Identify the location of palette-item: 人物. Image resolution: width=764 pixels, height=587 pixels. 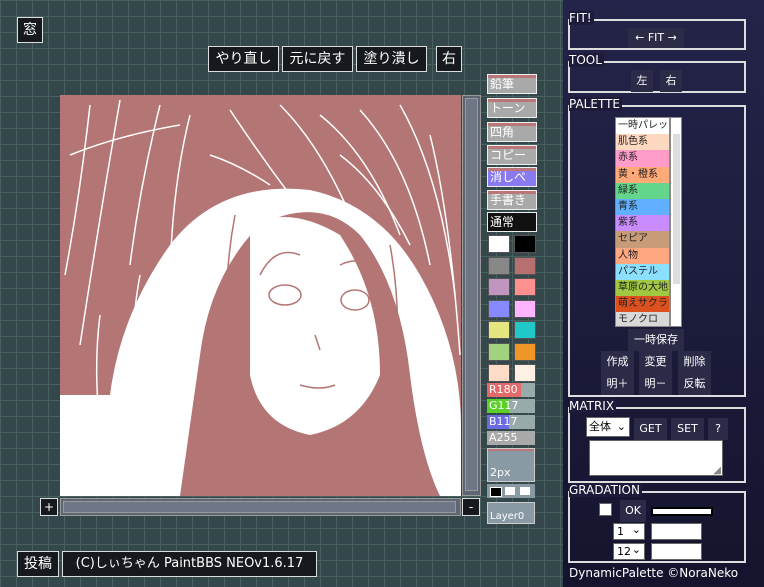
(642, 255).